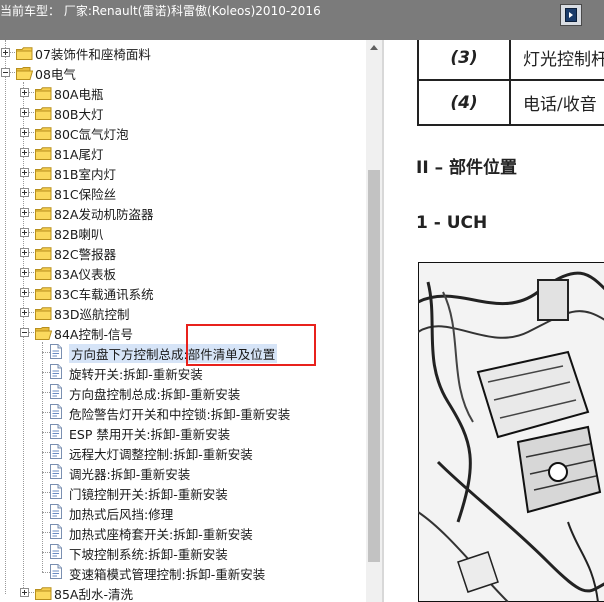 This screenshot has height=602, width=604. I want to click on tree-folder-item: 82B喇叭, so click(183, 232).